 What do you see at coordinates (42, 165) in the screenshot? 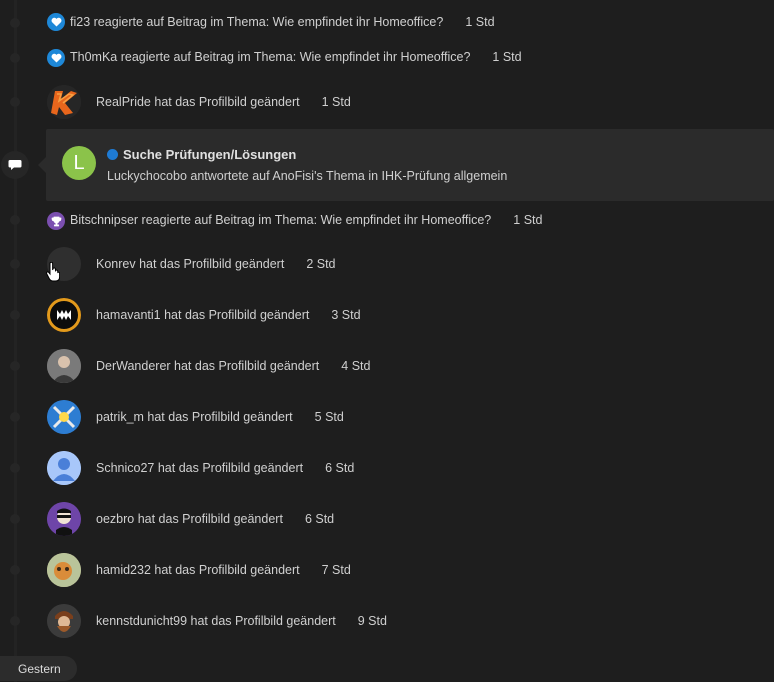
I see `card-arrow` at bounding box center [42, 165].